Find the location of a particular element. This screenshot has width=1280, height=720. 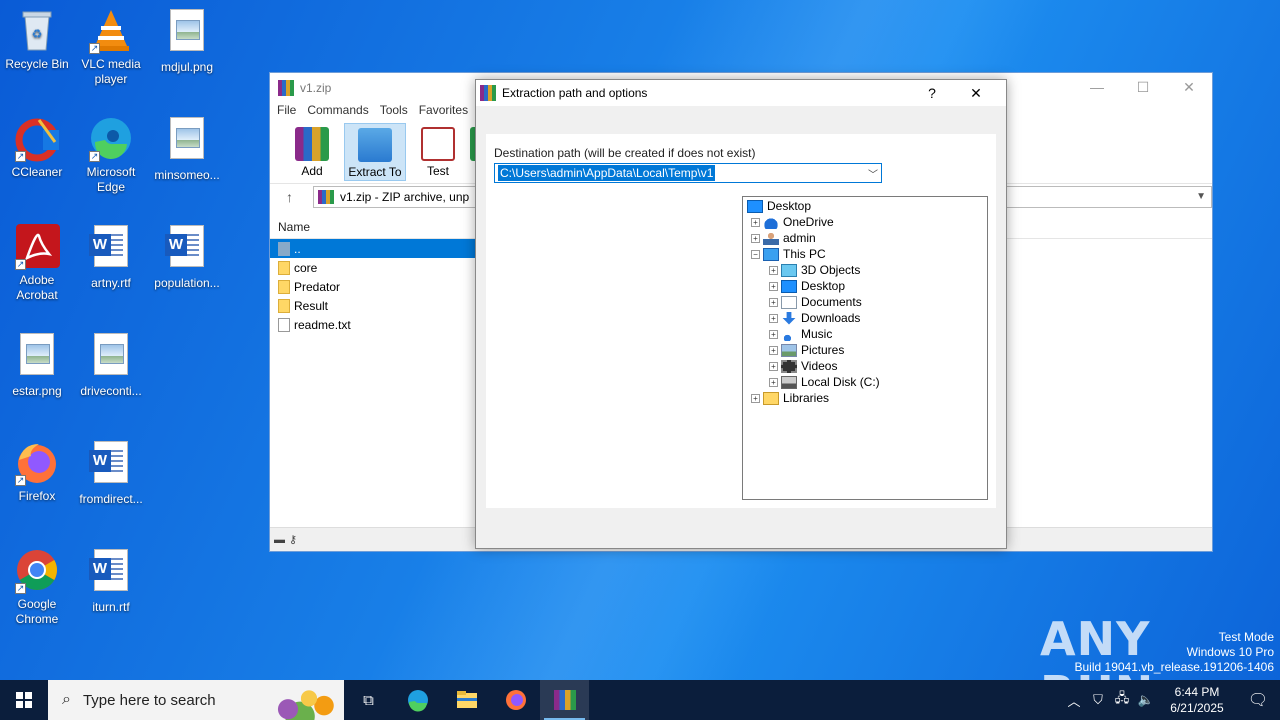

minimize-icon: — is located at coordinates (1097, 87).